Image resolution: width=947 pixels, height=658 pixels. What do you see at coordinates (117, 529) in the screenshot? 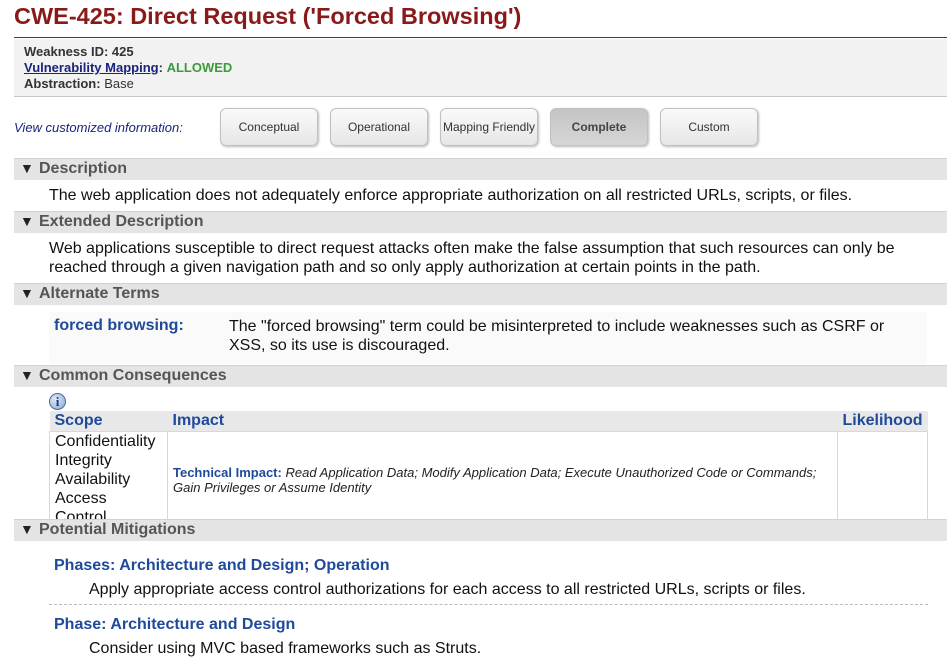
I see `section-title: Potential Mitigations` at bounding box center [117, 529].